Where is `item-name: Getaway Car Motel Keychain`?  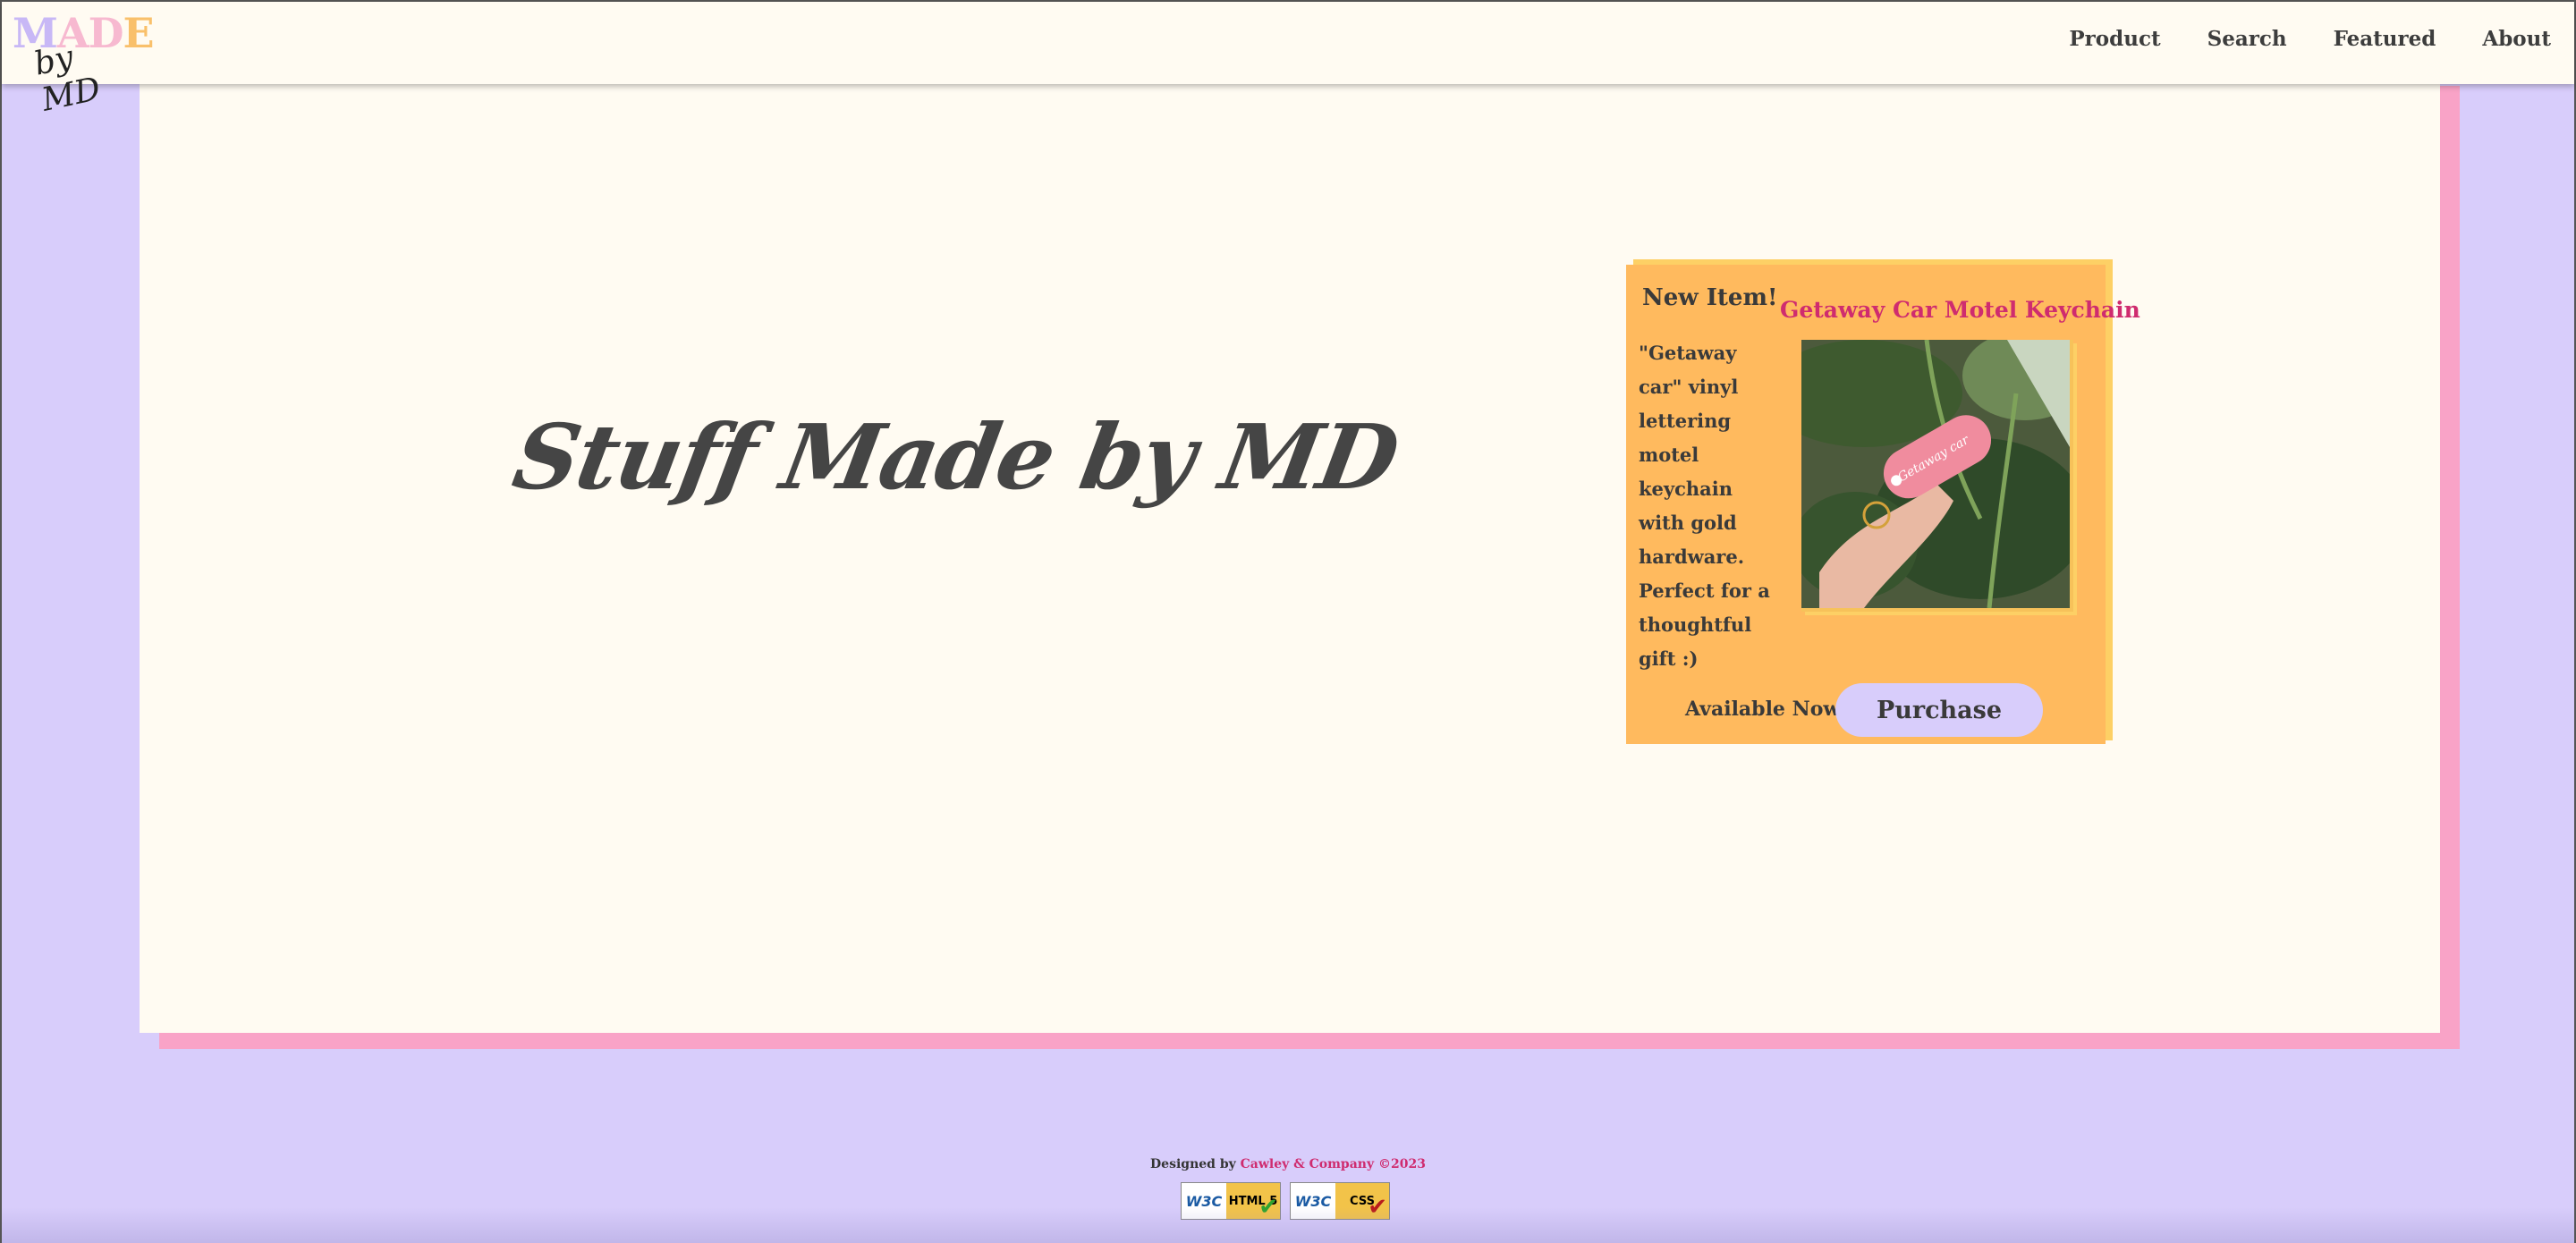 item-name: Getaway Car Motel Keychain is located at coordinates (1960, 310).